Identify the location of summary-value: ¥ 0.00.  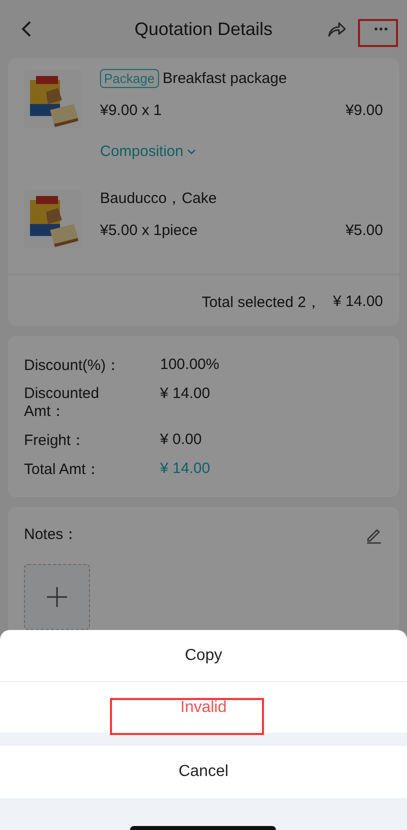
(181, 440).